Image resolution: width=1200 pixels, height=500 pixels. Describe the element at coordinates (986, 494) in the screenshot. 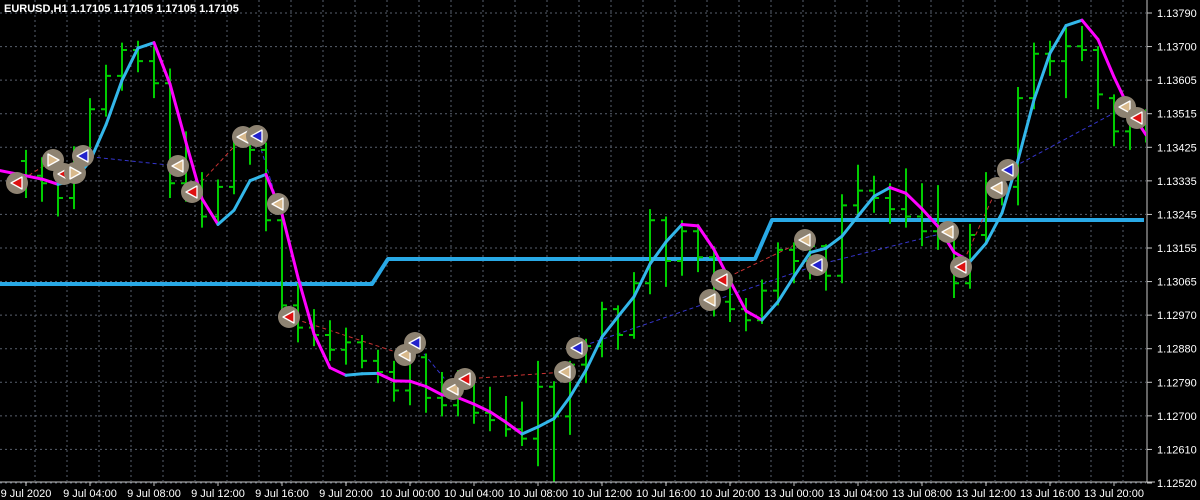

I see `time-axis-label: 13 Jul 12:00` at that location.